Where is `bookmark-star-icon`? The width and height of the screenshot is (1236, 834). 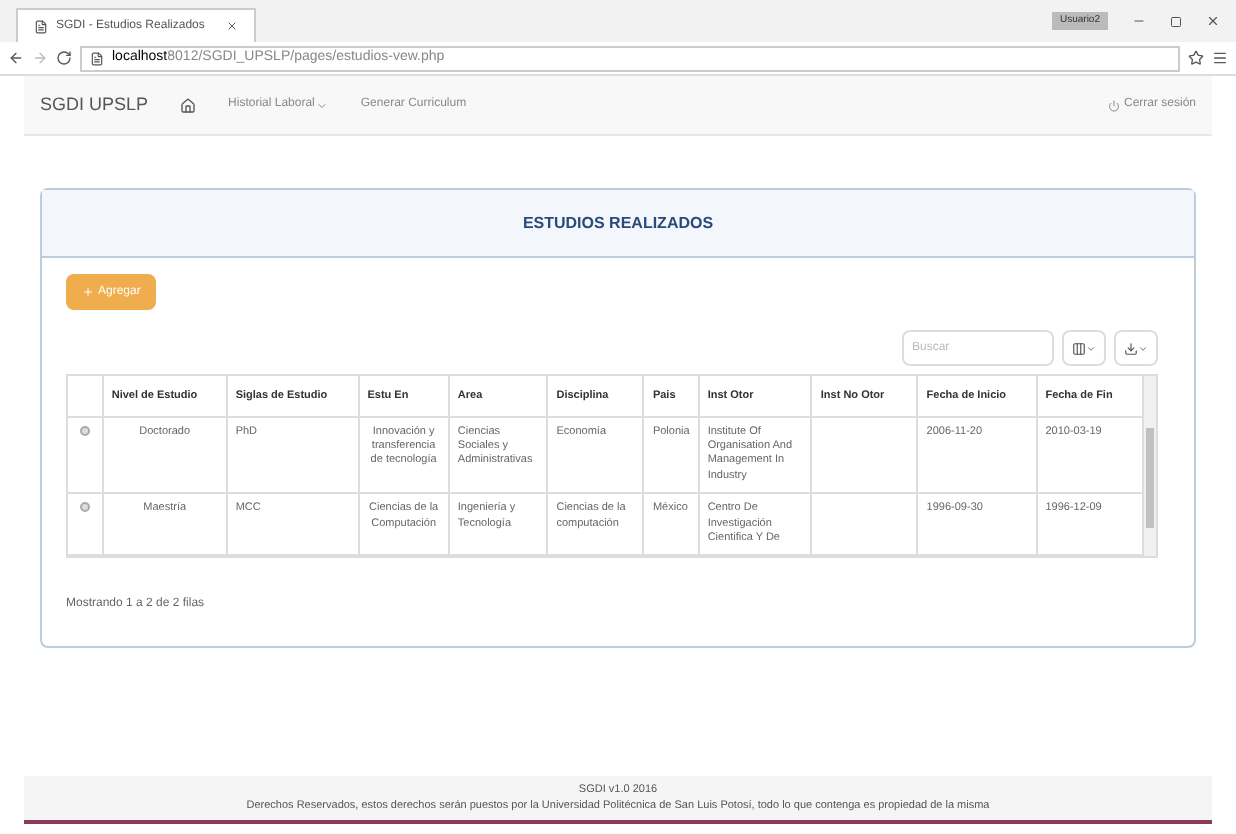 bookmark-star-icon is located at coordinates (1196, 58).